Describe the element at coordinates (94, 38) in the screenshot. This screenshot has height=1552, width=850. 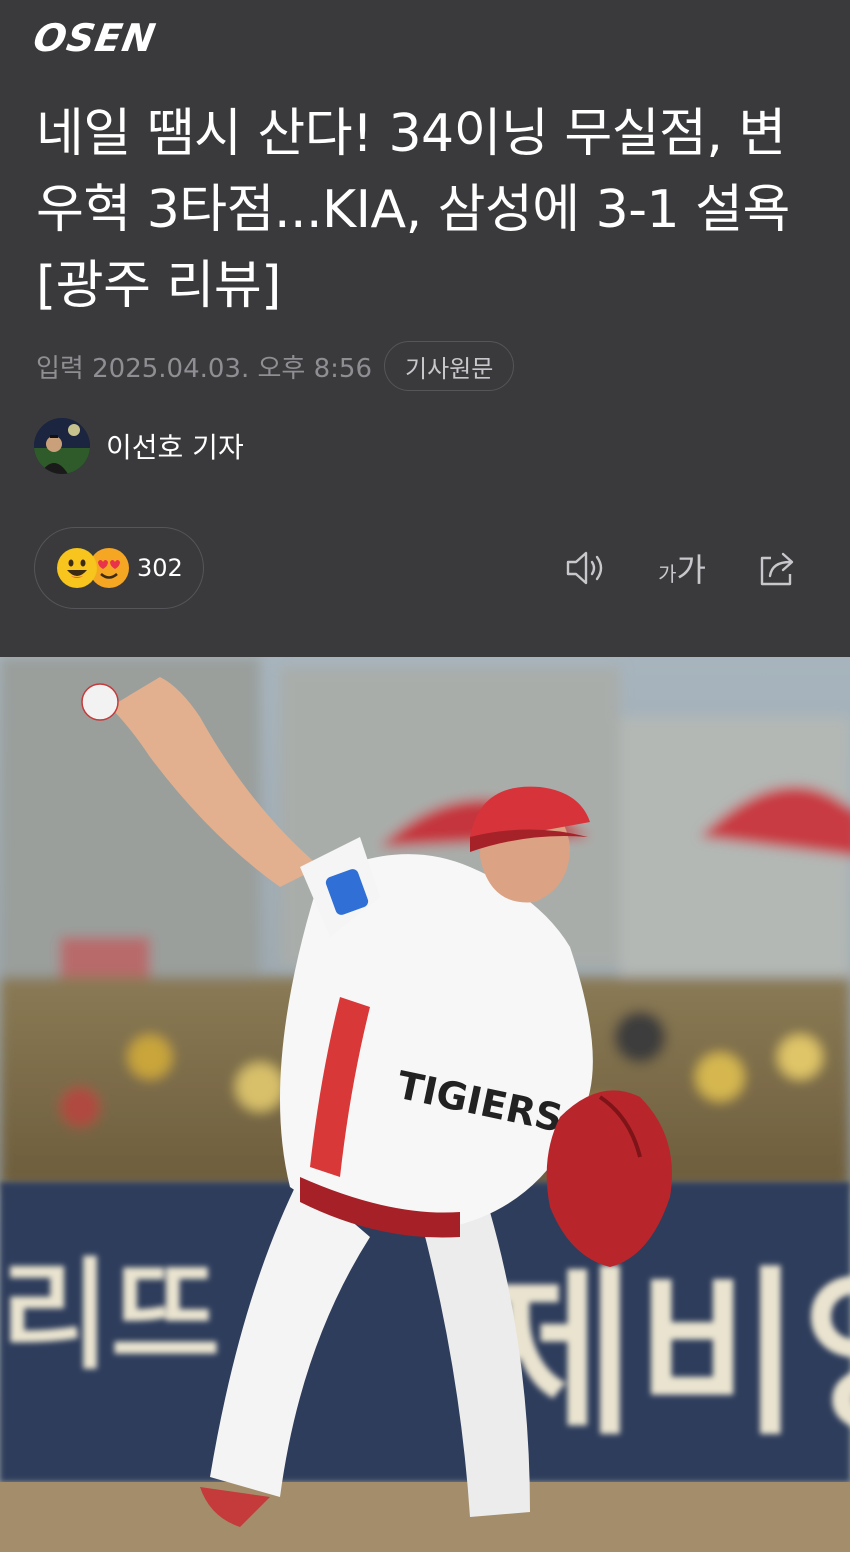
I see `osen-logo: OSEN` at that location.